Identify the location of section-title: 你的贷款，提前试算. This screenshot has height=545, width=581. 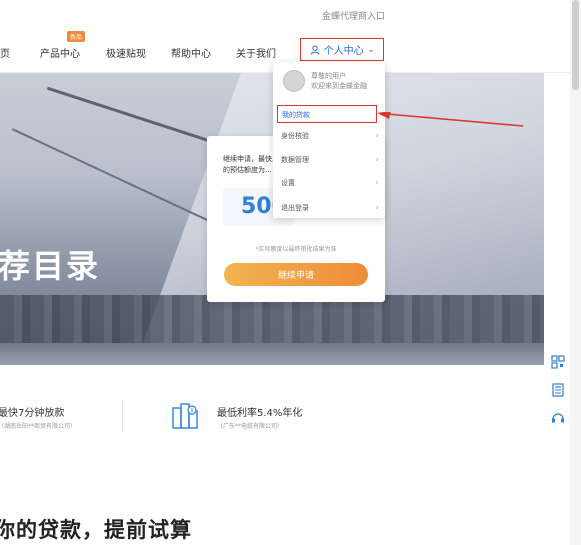
(96, 530).